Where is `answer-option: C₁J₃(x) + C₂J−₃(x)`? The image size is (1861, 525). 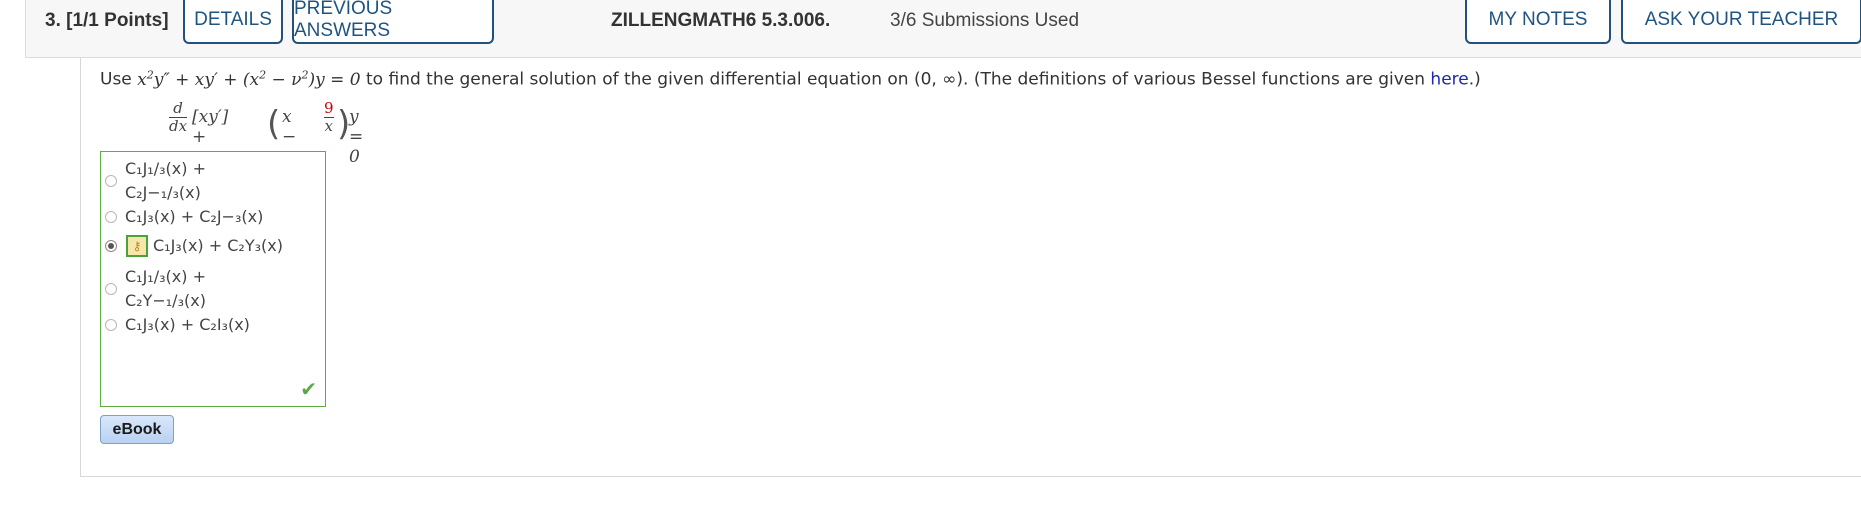
answer-option: C₁J₃(x) + C₂J−₃(x) is located at coordinates (182, 217).